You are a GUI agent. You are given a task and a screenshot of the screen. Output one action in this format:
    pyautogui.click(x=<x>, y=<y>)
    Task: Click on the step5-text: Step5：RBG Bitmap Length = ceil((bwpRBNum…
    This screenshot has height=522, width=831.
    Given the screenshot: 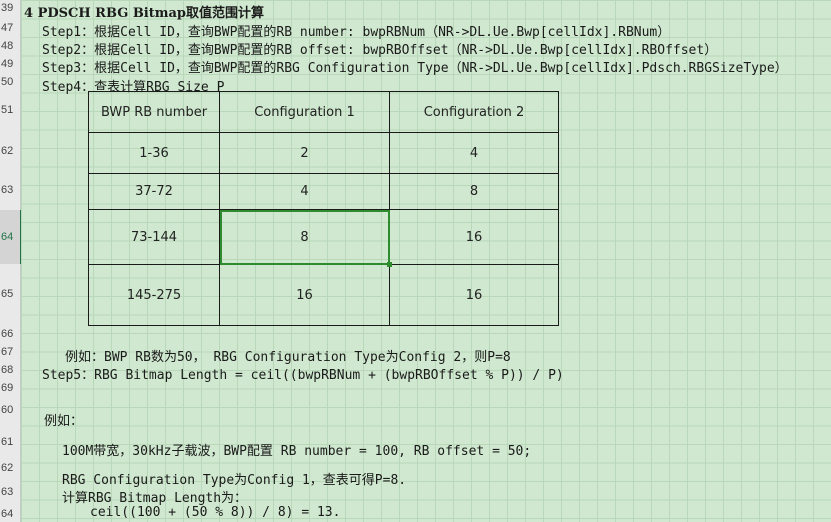 What is the action you would take?
    pyautogui.click(x=303, y=373)
    